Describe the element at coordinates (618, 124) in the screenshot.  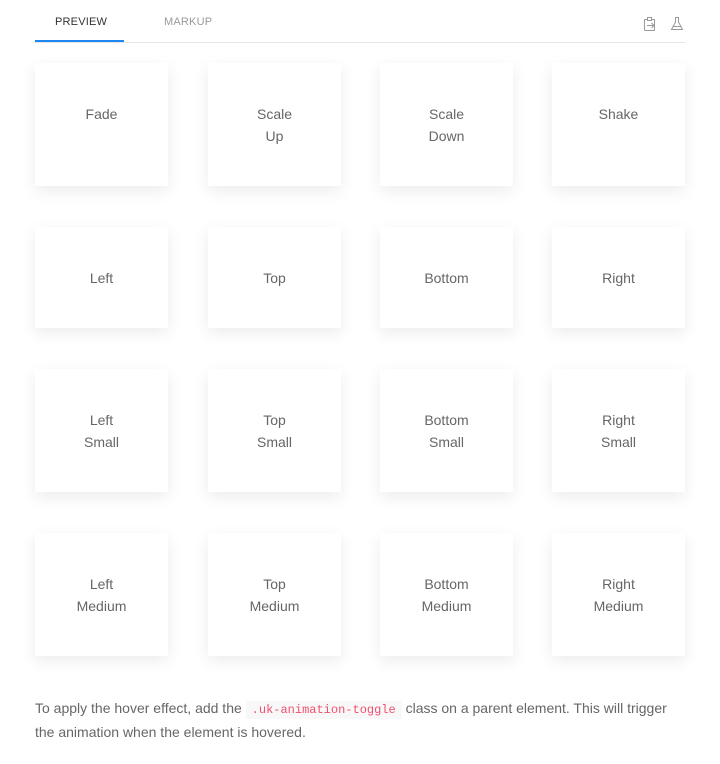
I see `animation-card-shake: Shake` at that location.